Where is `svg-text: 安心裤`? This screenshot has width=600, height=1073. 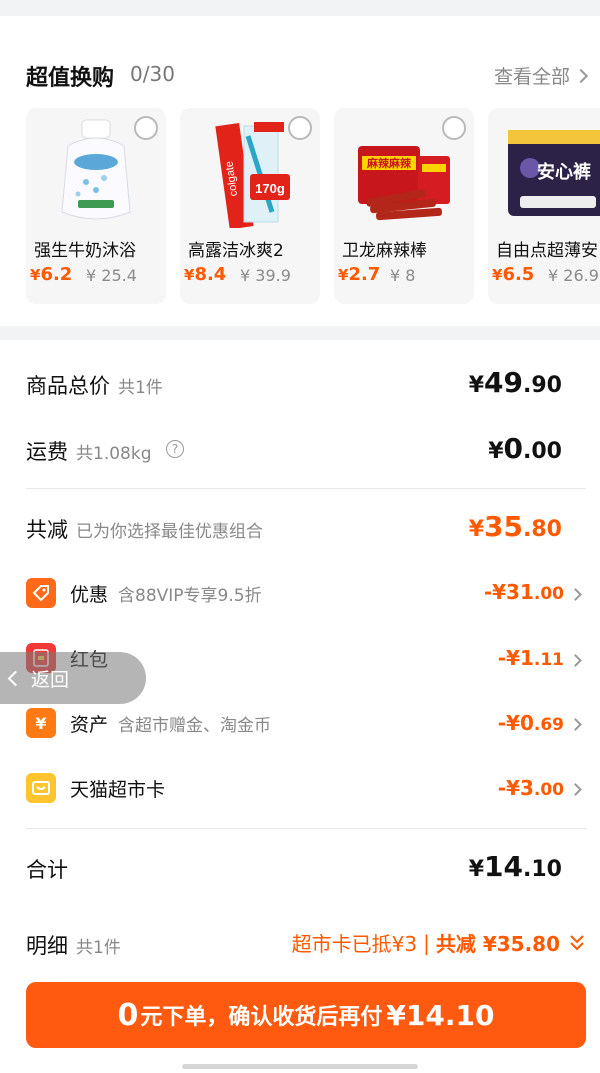 svg-text: 安心裤 is located at coordinates (564, 172).